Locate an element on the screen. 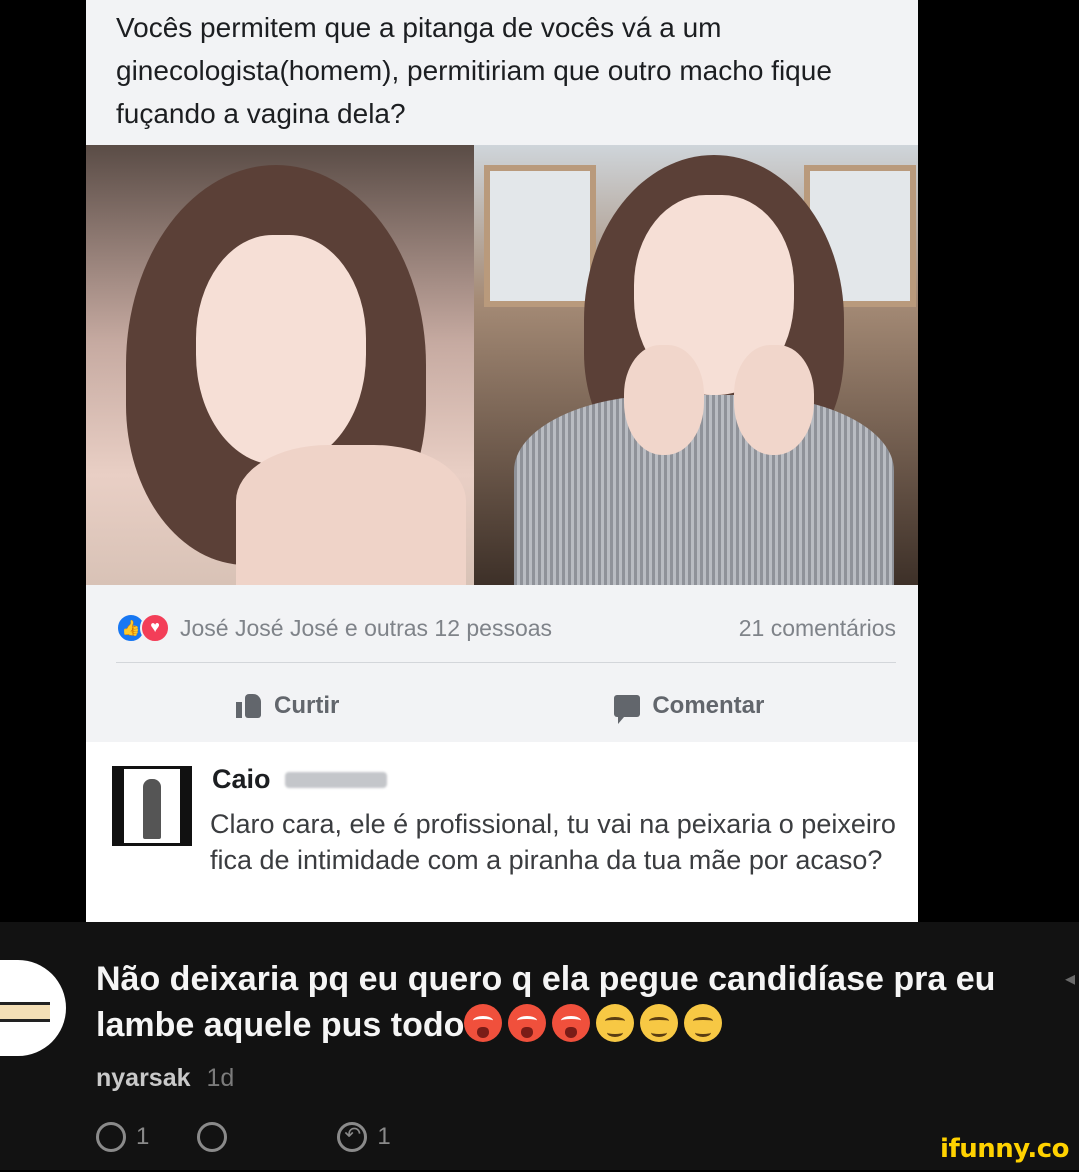 Image resolution: width=1079 pixels, height=1172 pixels. girl-photo-left is located at coordinates (280, 365).